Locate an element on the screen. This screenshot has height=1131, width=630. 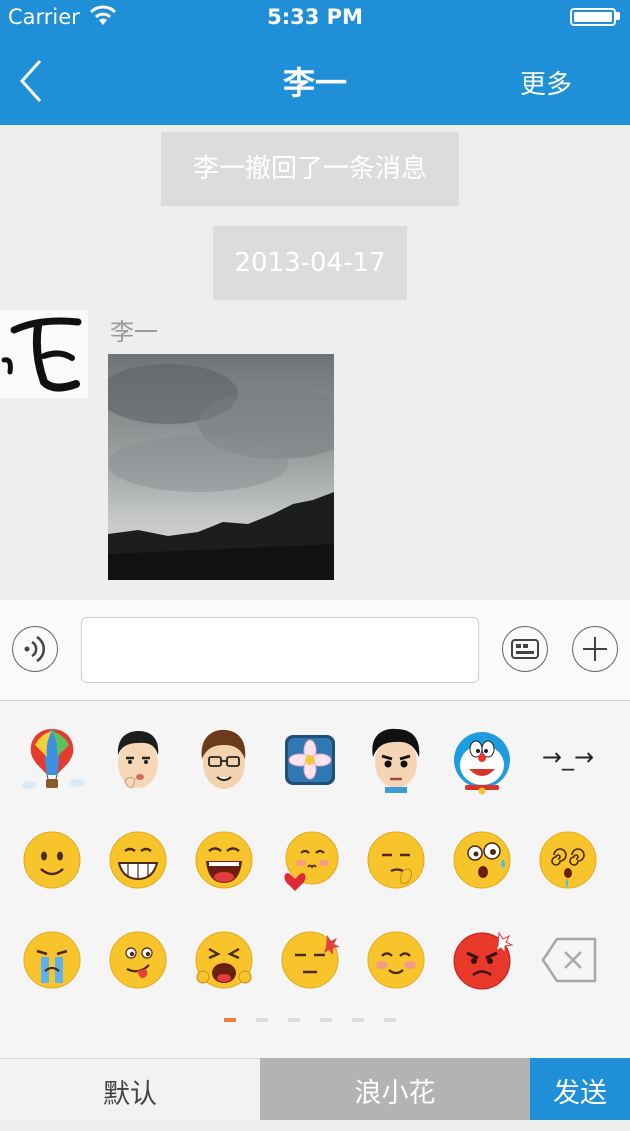
backspace-icon is located at coordinates (569, 960).